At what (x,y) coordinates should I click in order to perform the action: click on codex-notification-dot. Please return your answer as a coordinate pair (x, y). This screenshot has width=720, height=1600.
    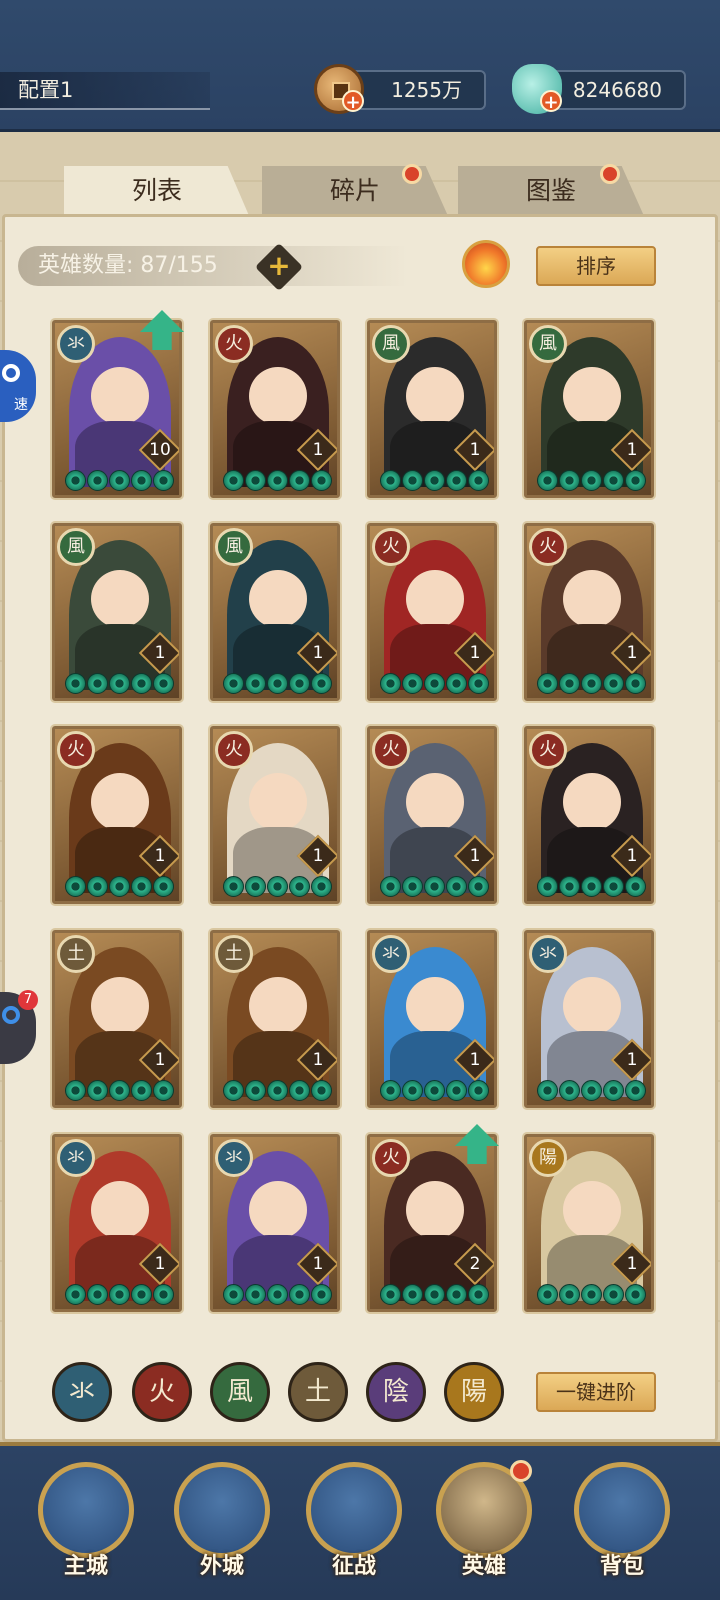
    Looking at the image, I should click on (610, 174).